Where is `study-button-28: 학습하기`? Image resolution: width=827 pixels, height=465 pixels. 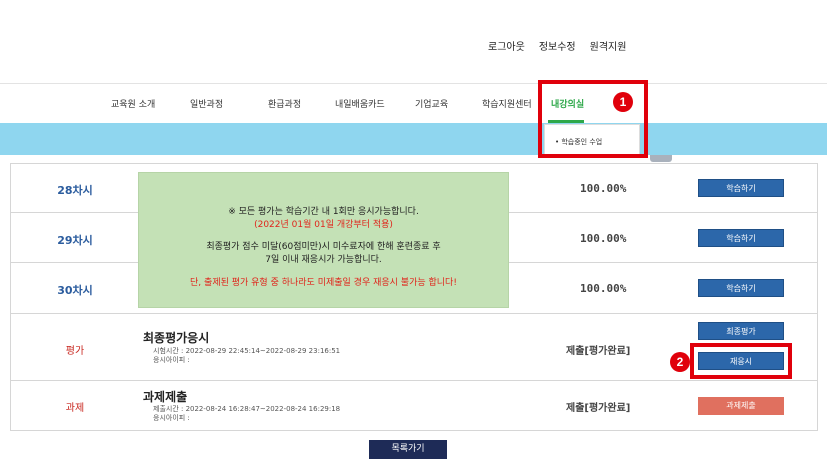
study-button-28: 학습하기 is located at coordinates (741, 188).